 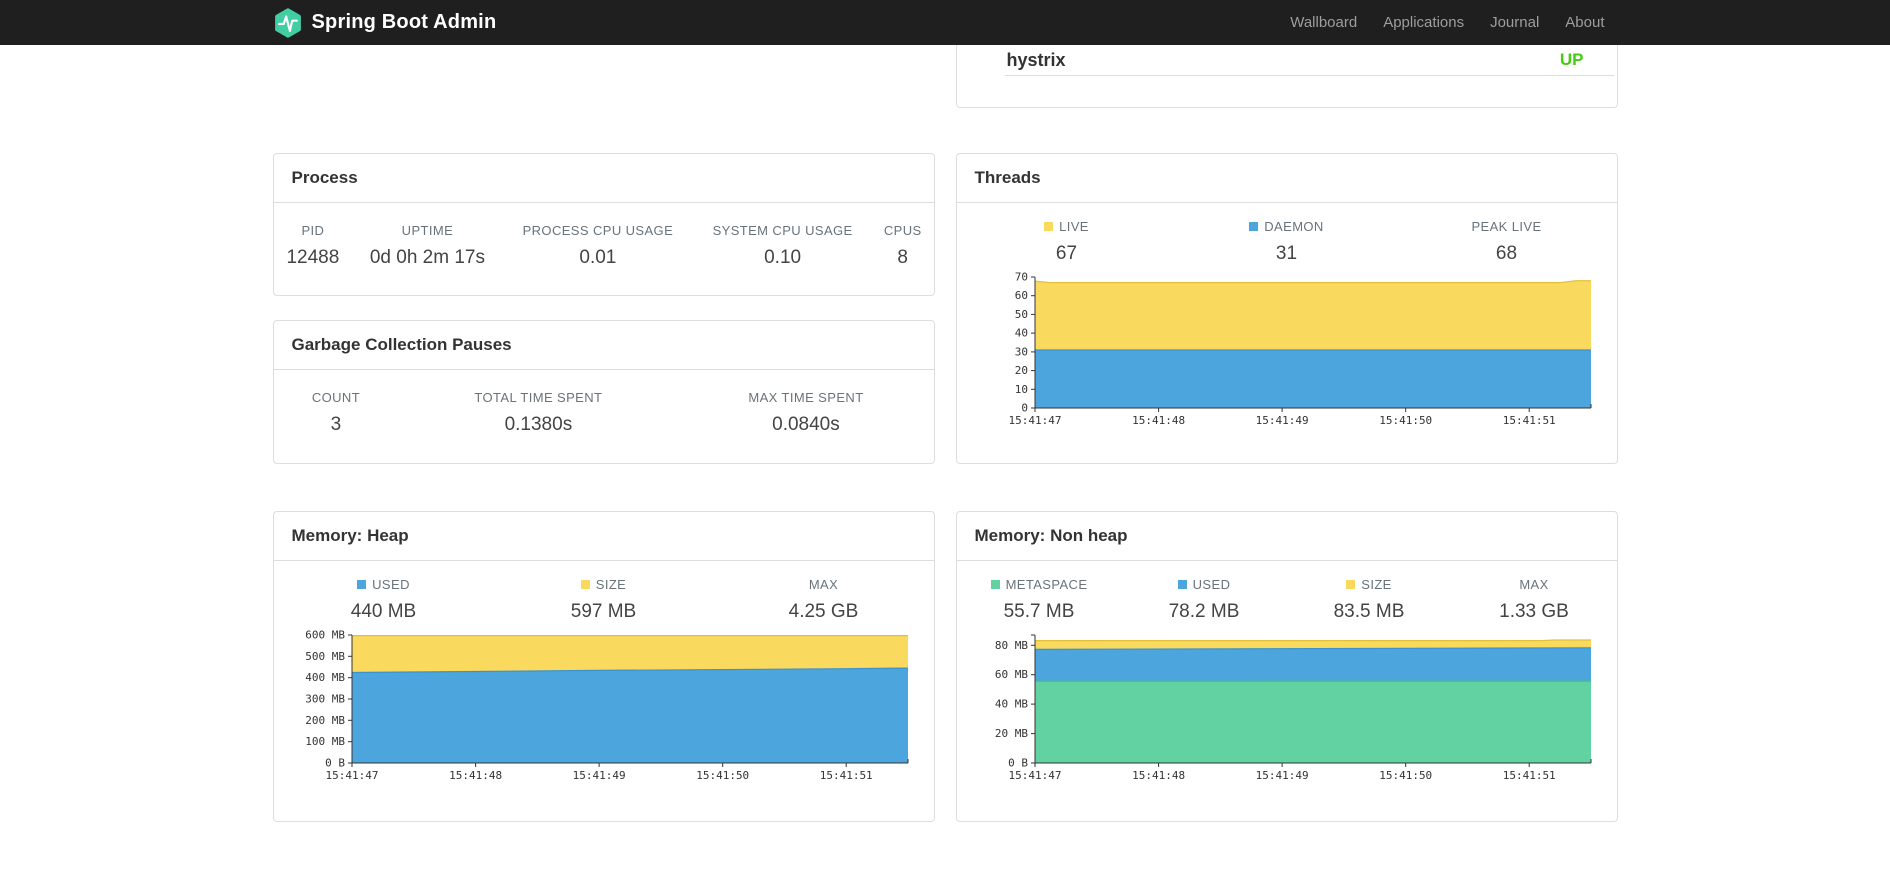 What do you see at coordinates (1039, 611) in the screenshot?
I see `legend-value: 55.7 MB` at bounding box center [1039, 611].